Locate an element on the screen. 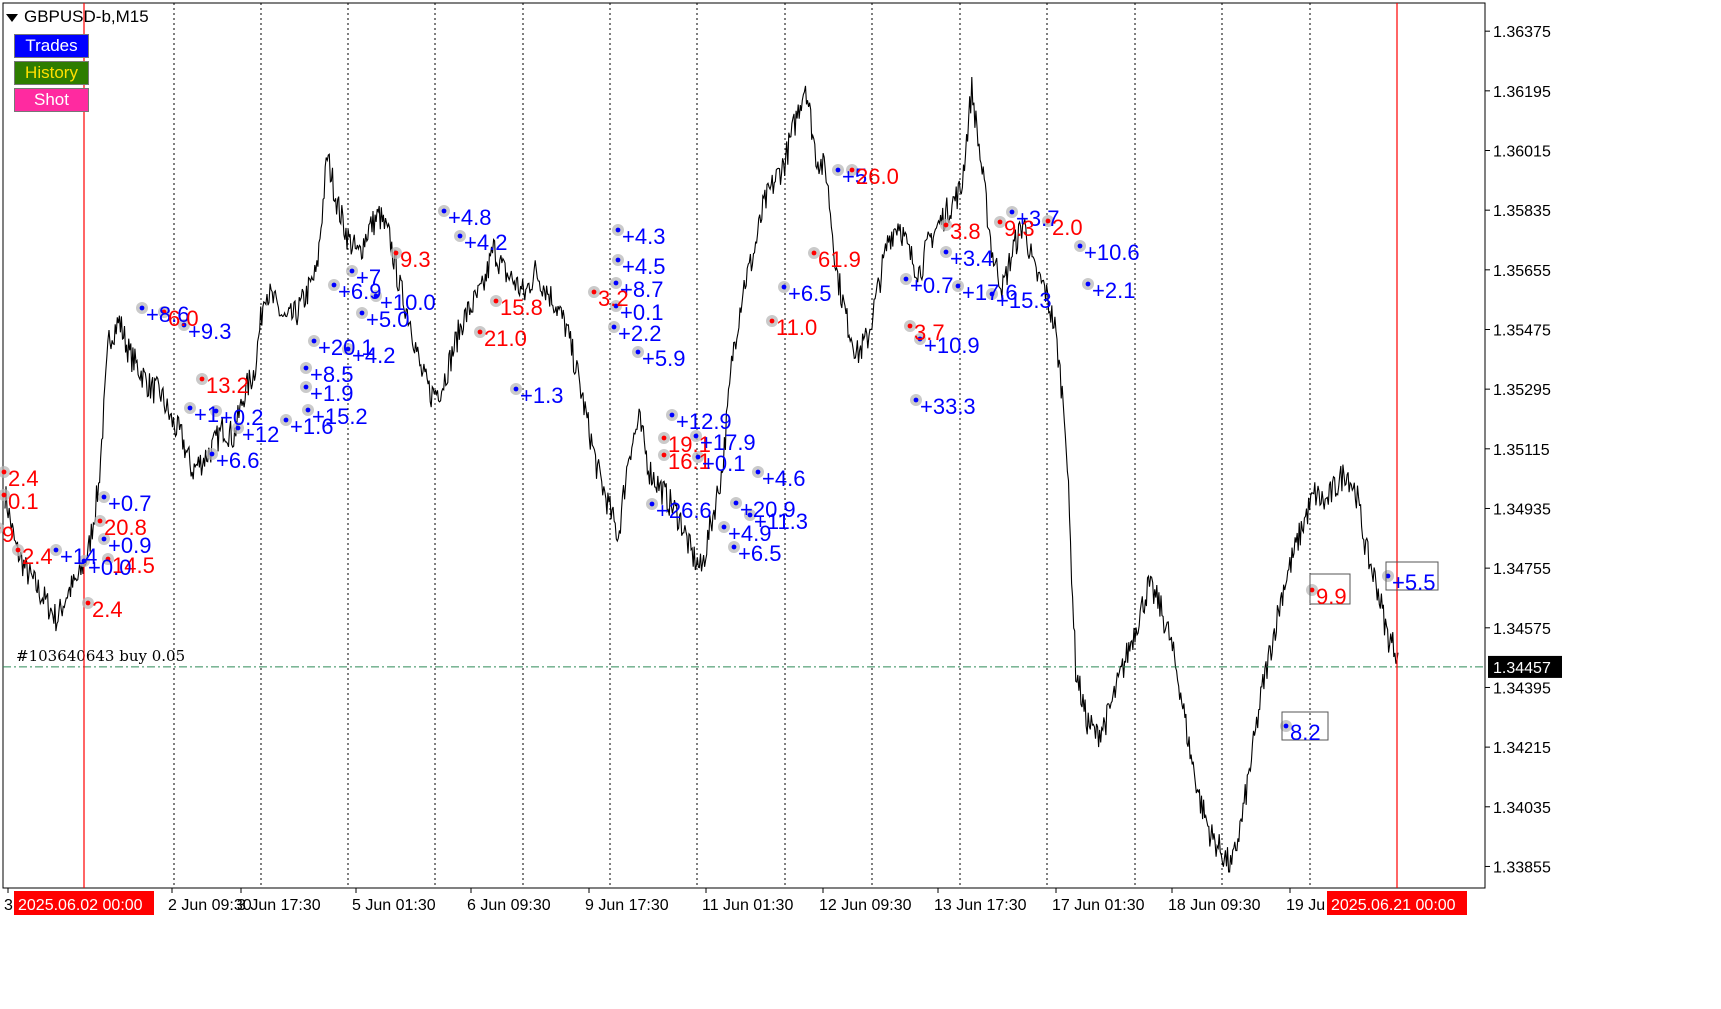  y-tick-label: 1.36375 is located at coordinates (1522, 32).